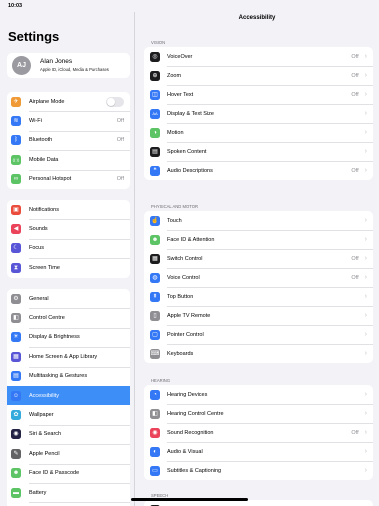 The image size is (379, 506). I want to click on keyboard-icon: ⌨, so click(155, 353).